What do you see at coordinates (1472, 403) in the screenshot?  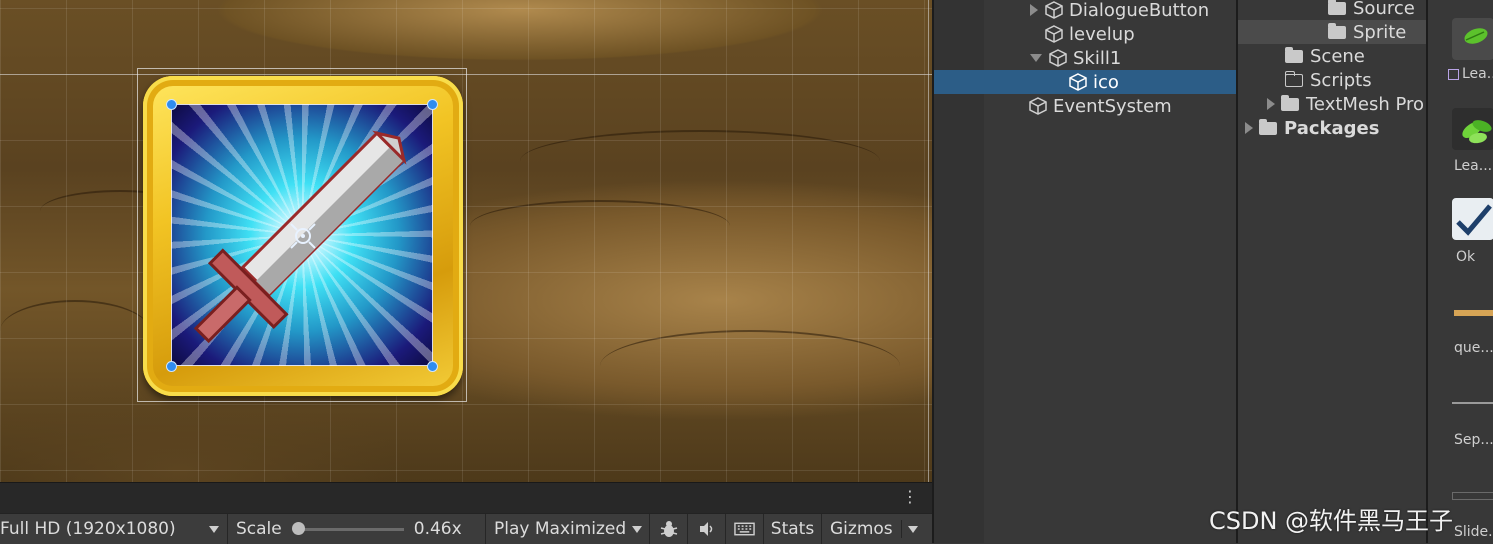 I see `asset-thumb-separator` at bounding box center [1472, 403].